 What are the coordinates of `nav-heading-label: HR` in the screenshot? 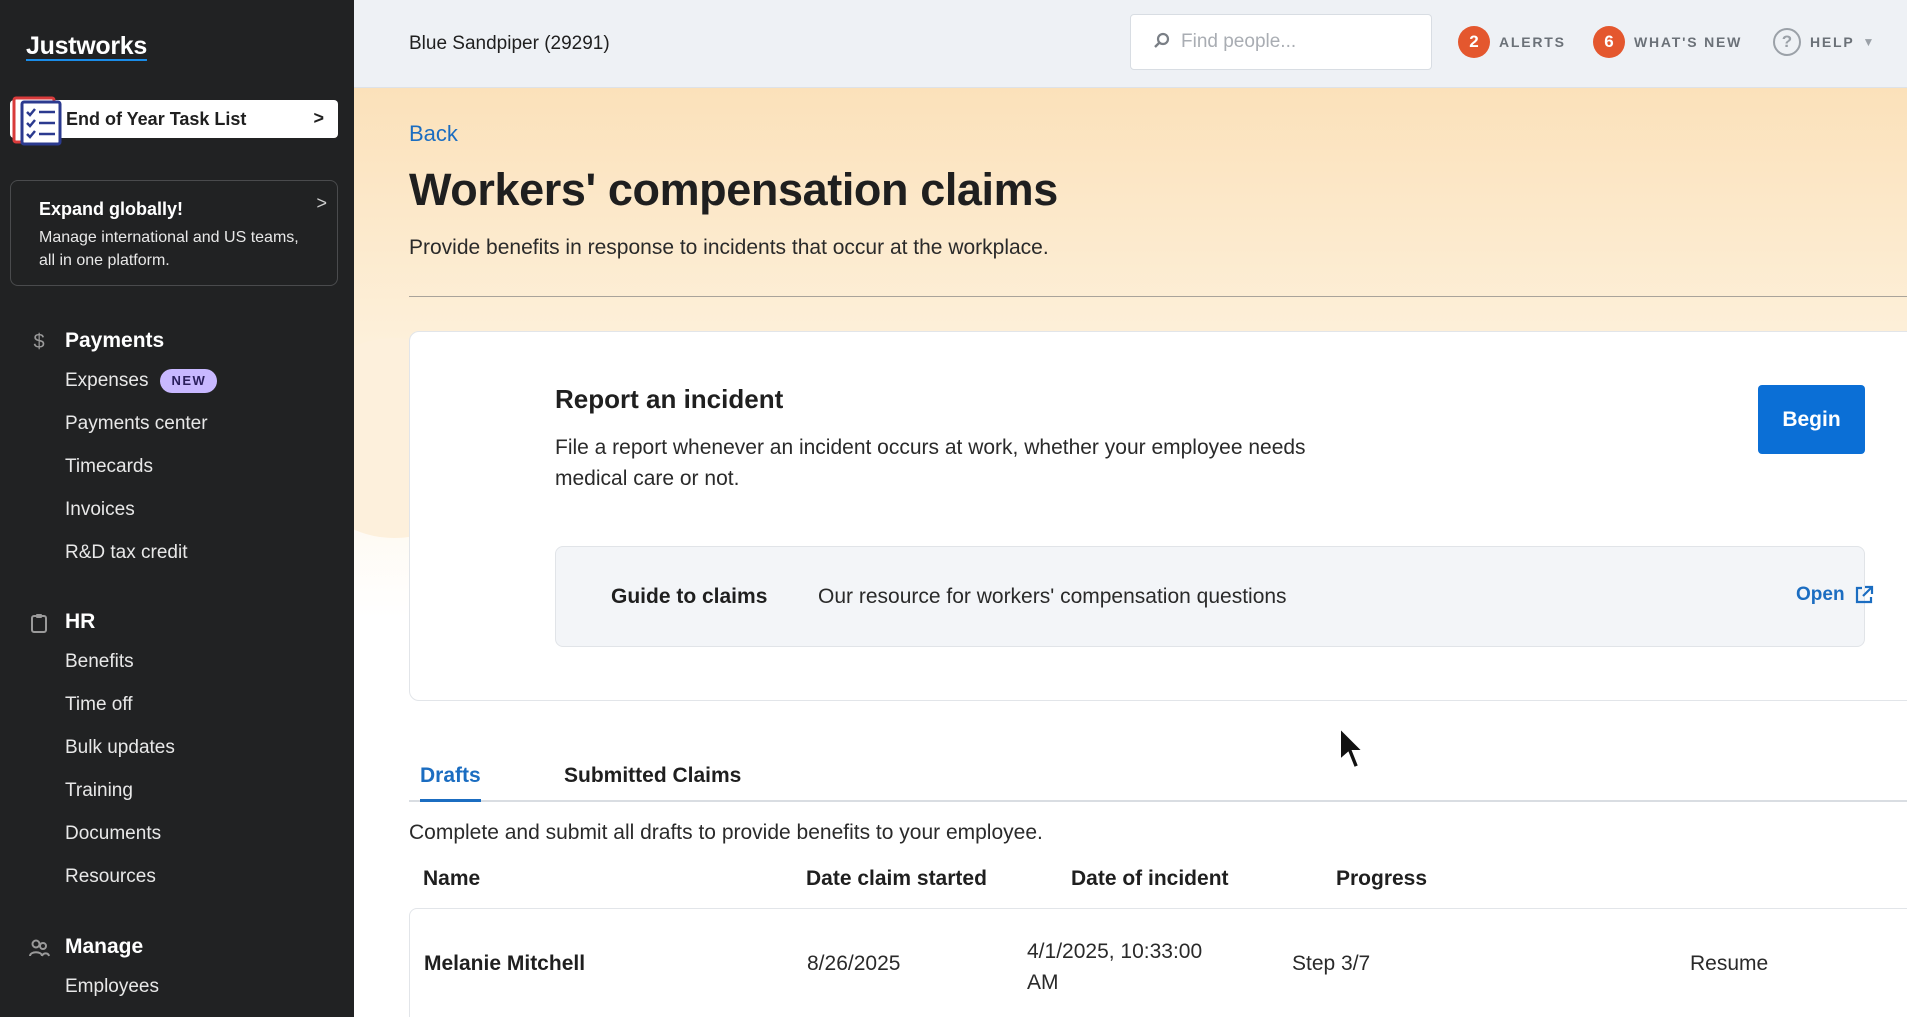 It's located at (80, 621).